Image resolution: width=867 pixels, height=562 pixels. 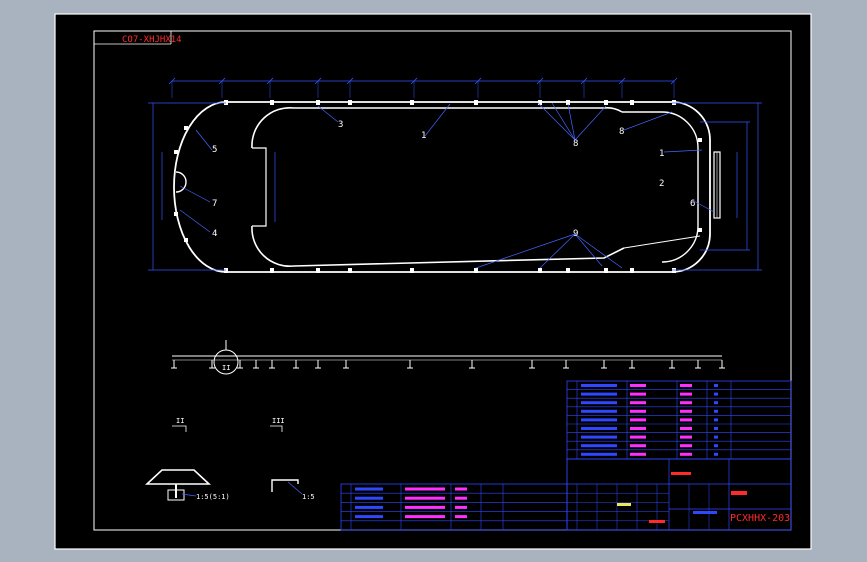 I want to click on callout-7: 7, so click(x=214, y=204).